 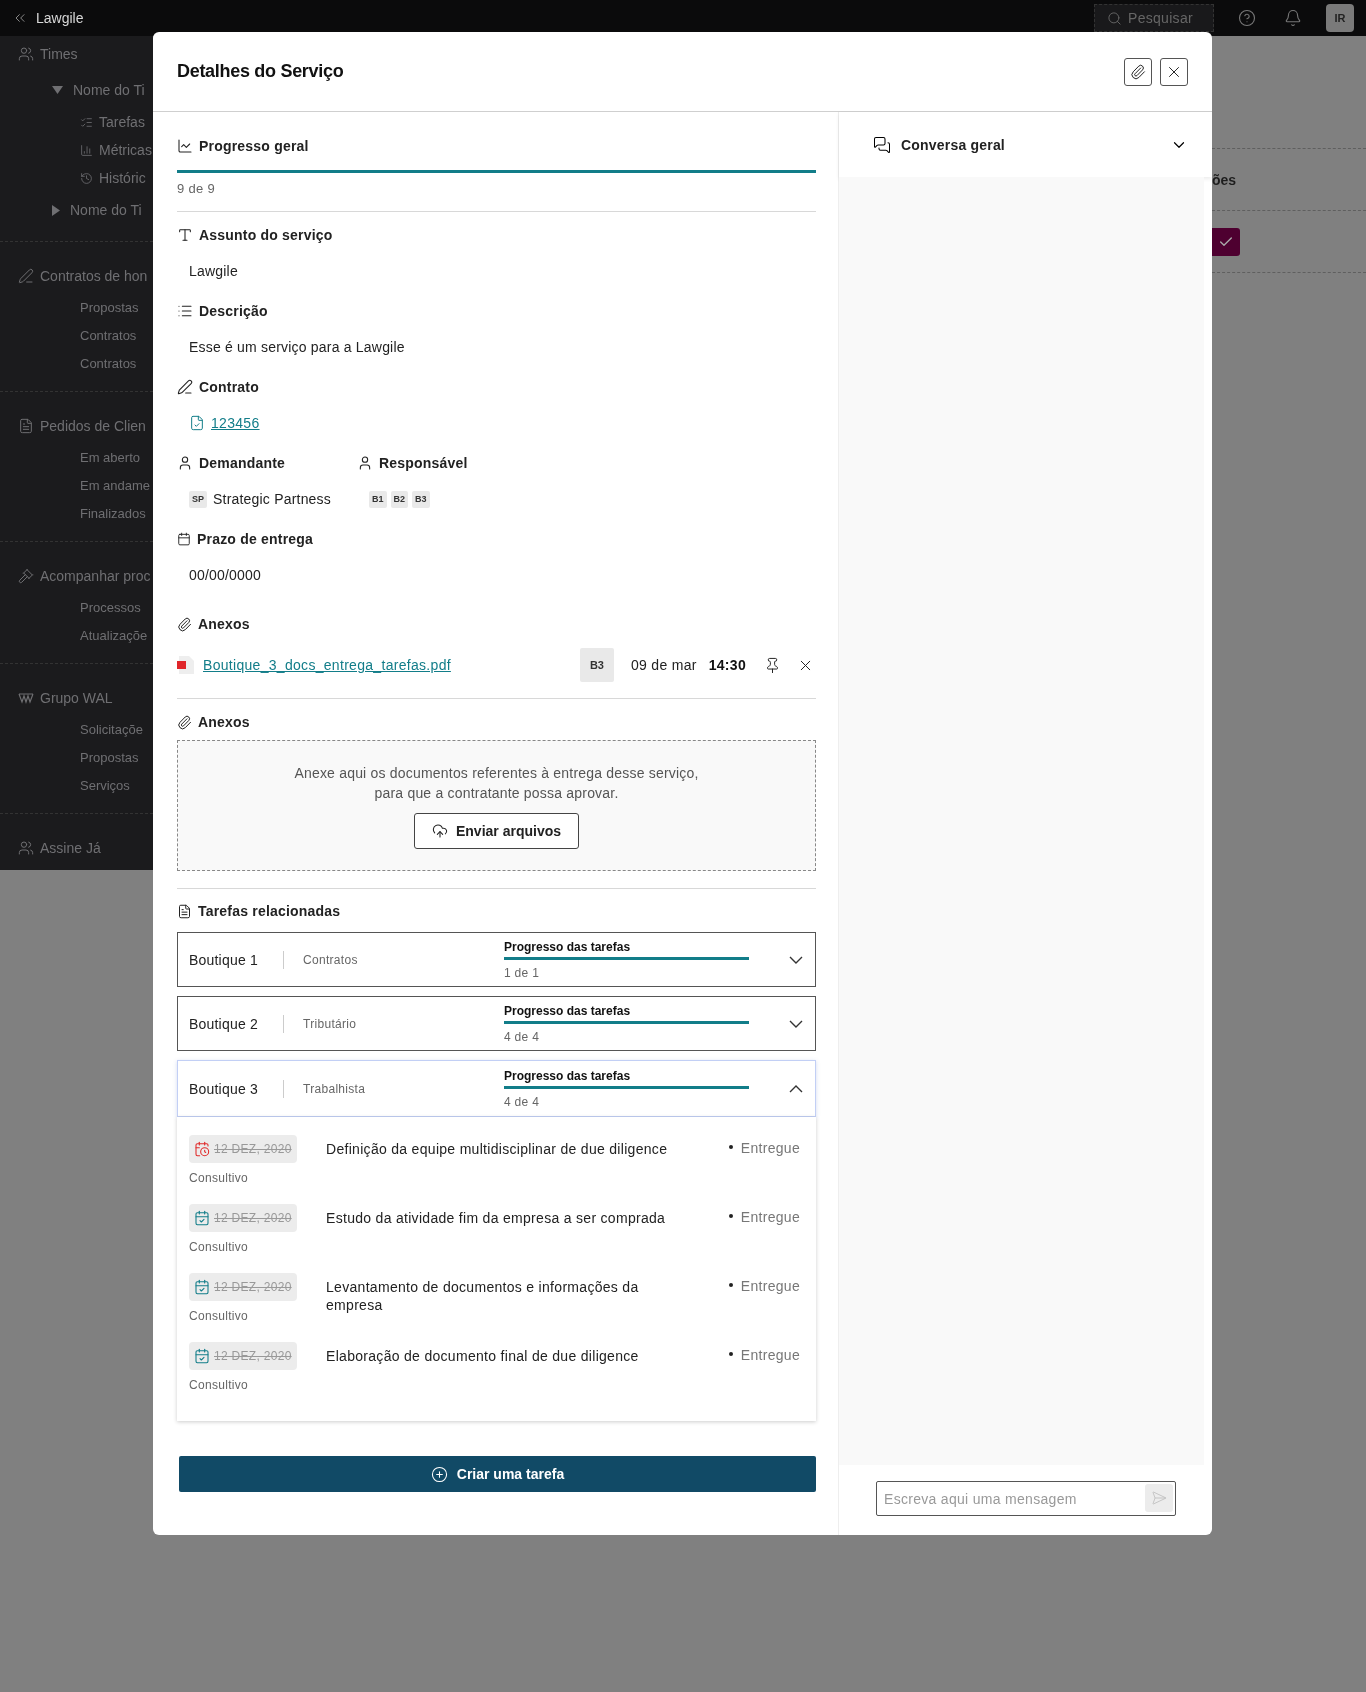 What do you see at coordinates (568, 1075) in the screenshot?
I see `progress-label: Progresso das tarefas` at bounding box center [568, 1075].